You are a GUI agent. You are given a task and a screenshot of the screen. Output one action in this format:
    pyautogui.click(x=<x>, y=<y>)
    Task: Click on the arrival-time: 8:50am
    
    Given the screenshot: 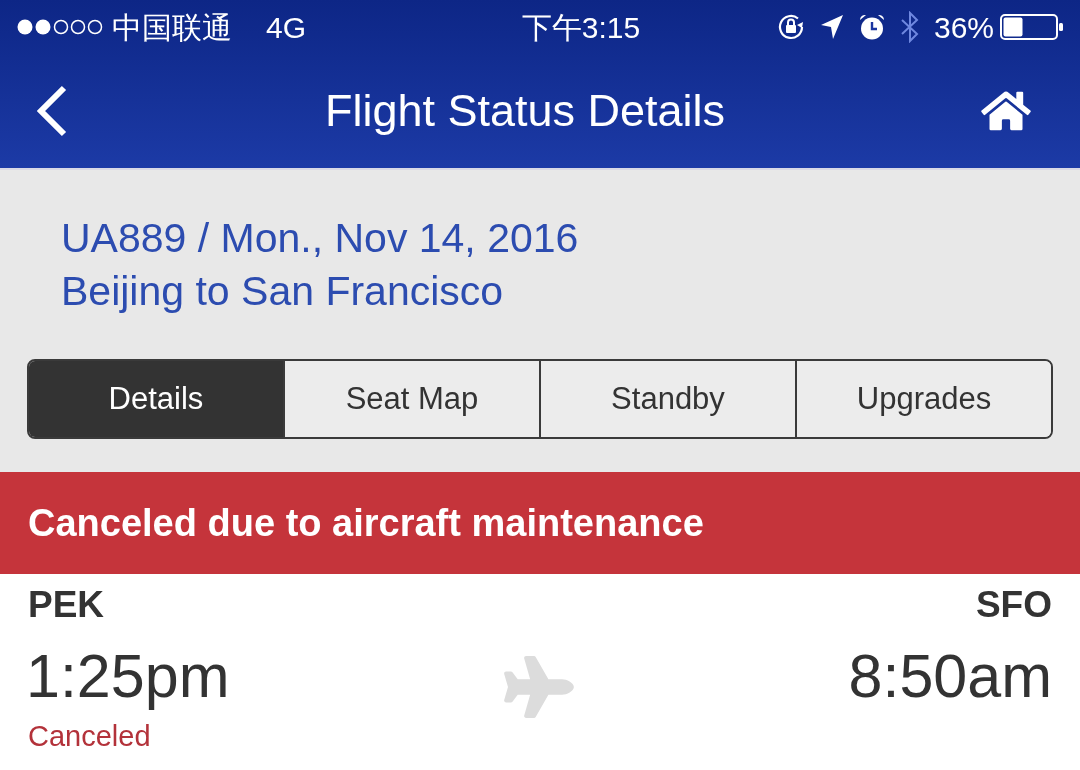 What is the action you would take?
    pyautogui.click(x=950, y=676)
    